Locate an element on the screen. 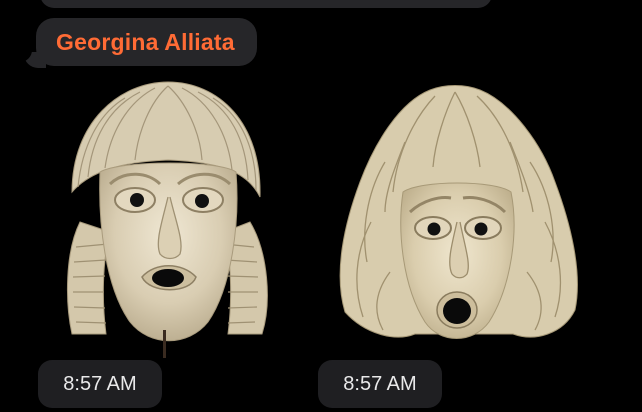 This screenshot has height=412, width=642. previous-message-bubble is located at coordinates (266, 4).